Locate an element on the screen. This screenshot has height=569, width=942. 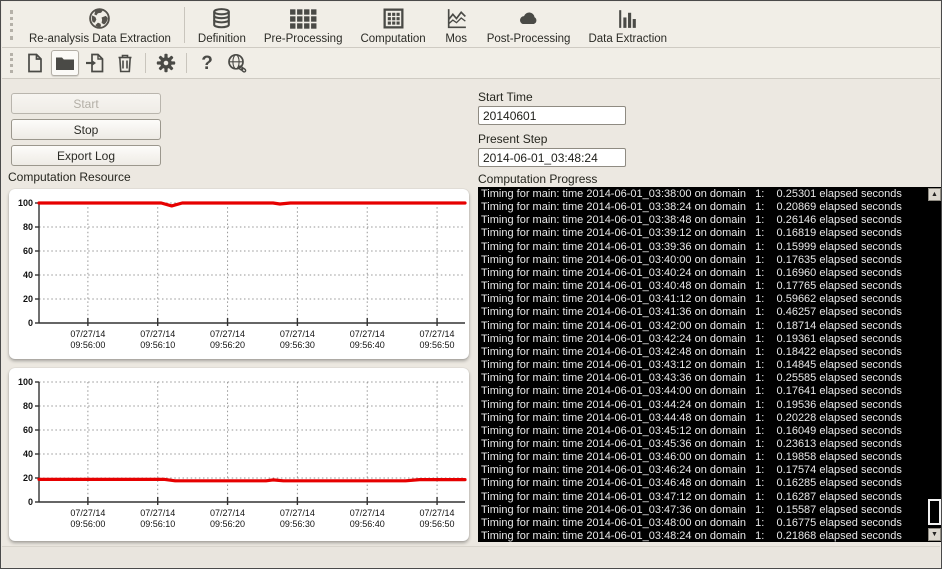
ribbon-item-label: Data Extraction is located at coordinates (628, 38).